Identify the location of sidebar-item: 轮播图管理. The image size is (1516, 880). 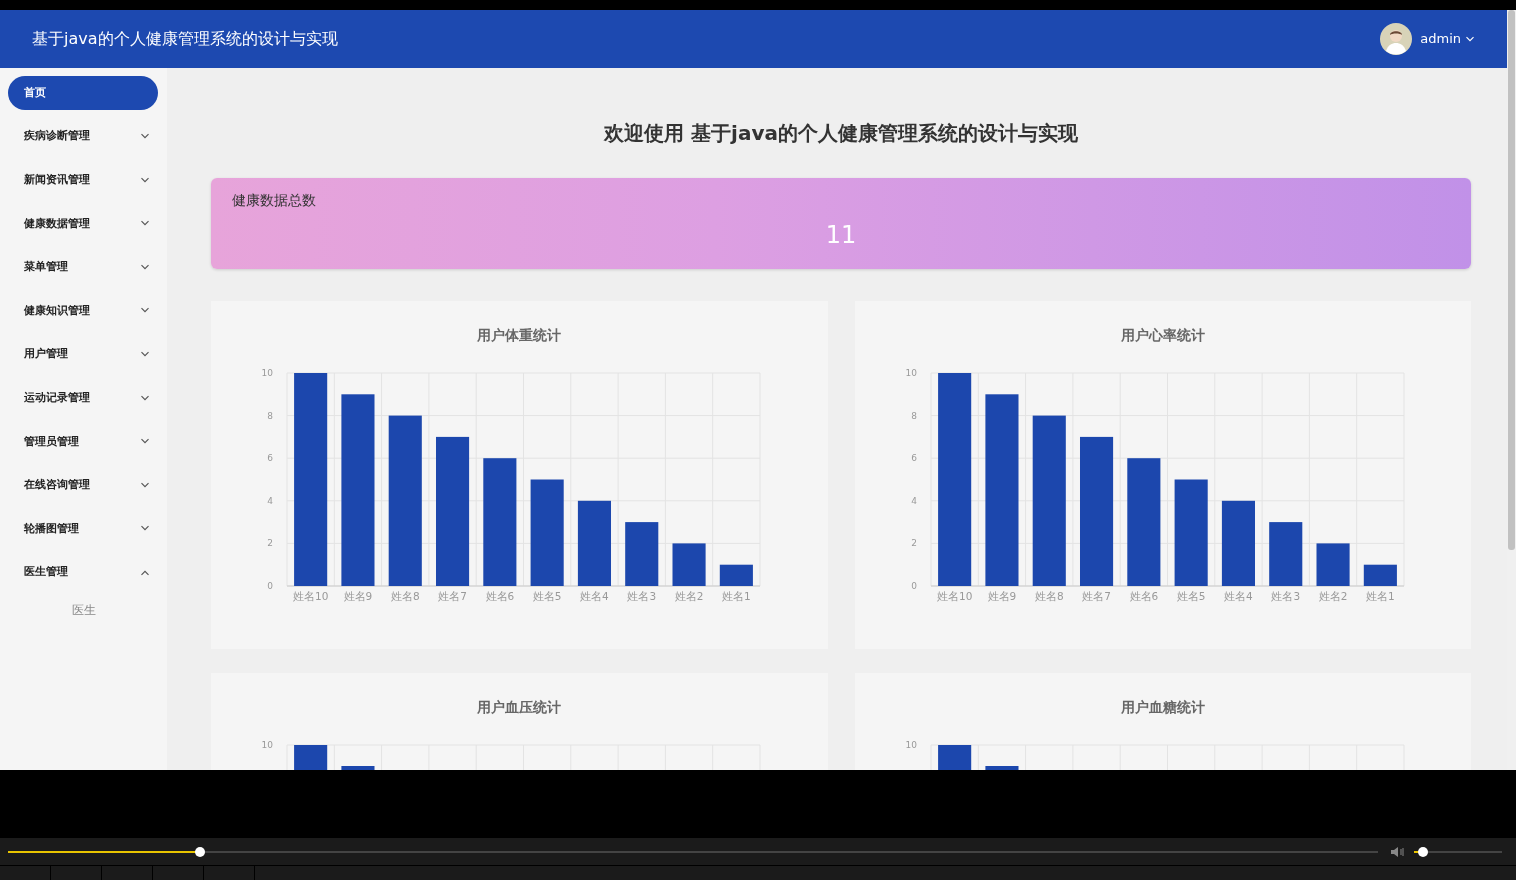
(83, 528).